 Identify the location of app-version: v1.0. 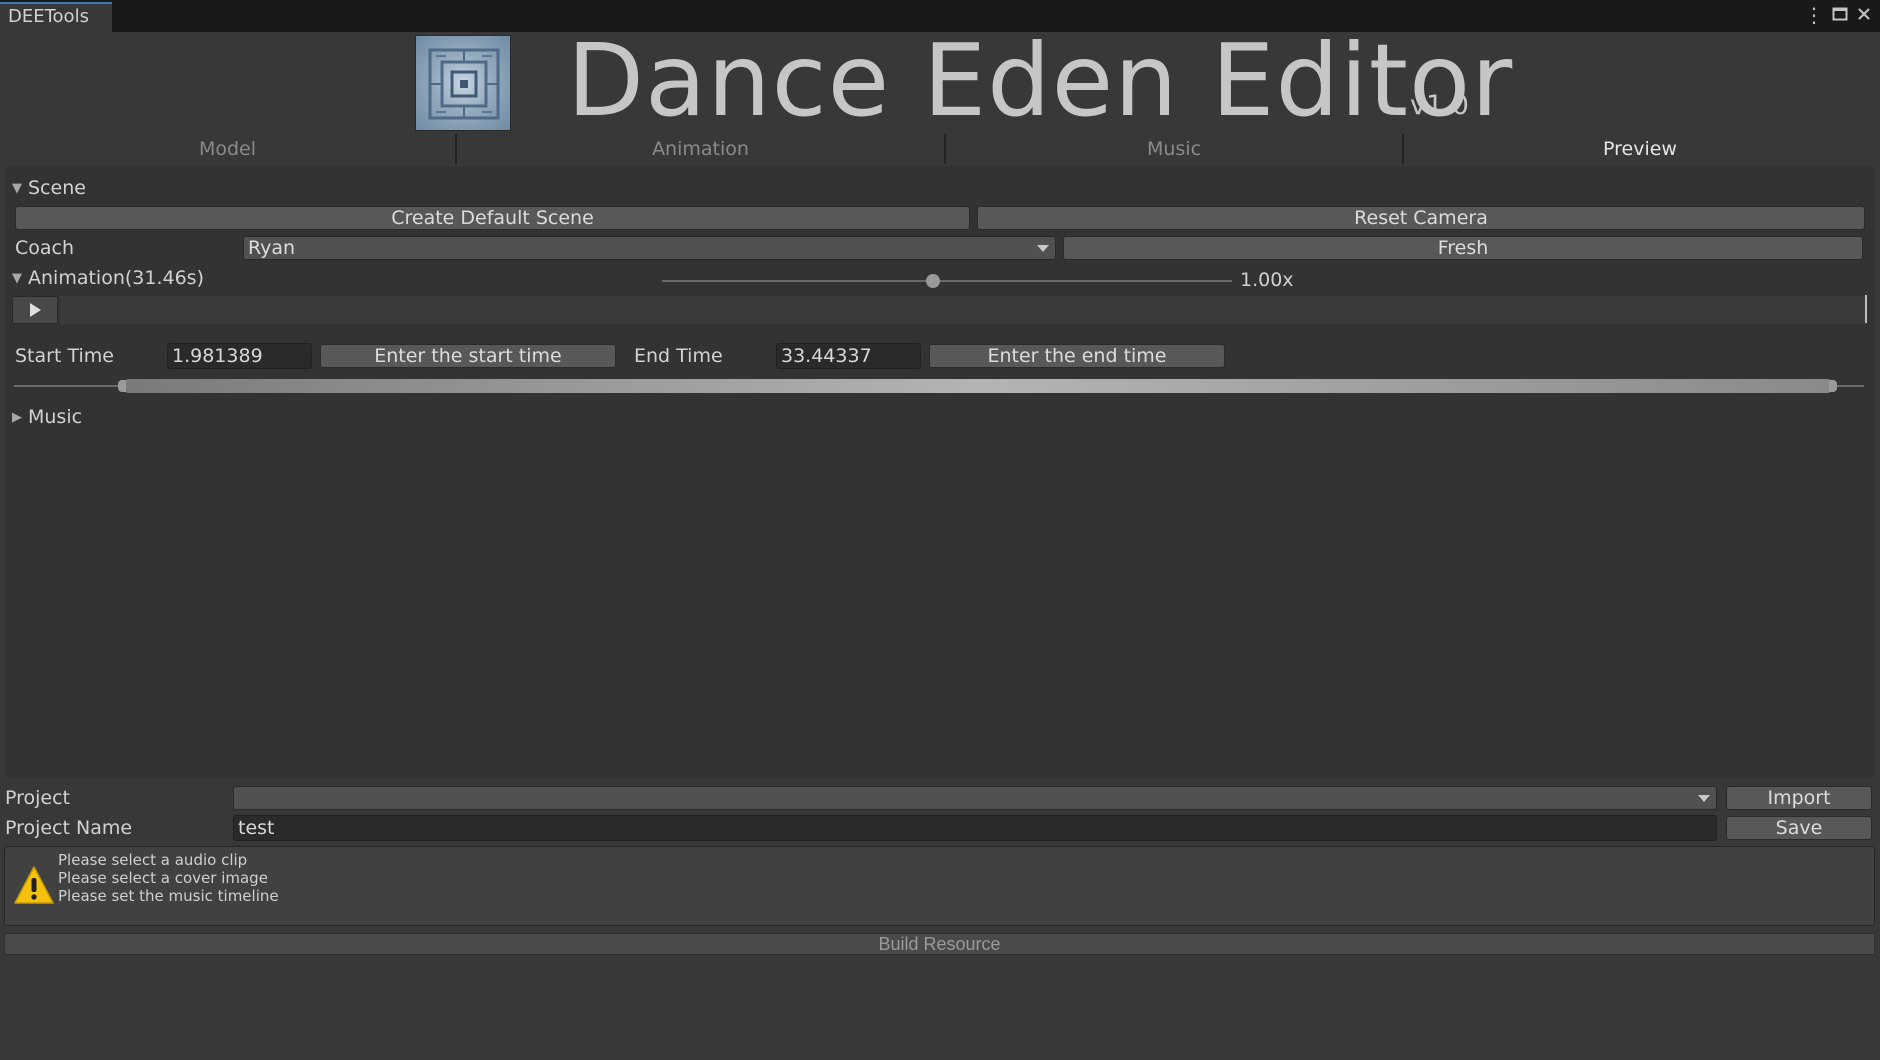
(1439, 105).